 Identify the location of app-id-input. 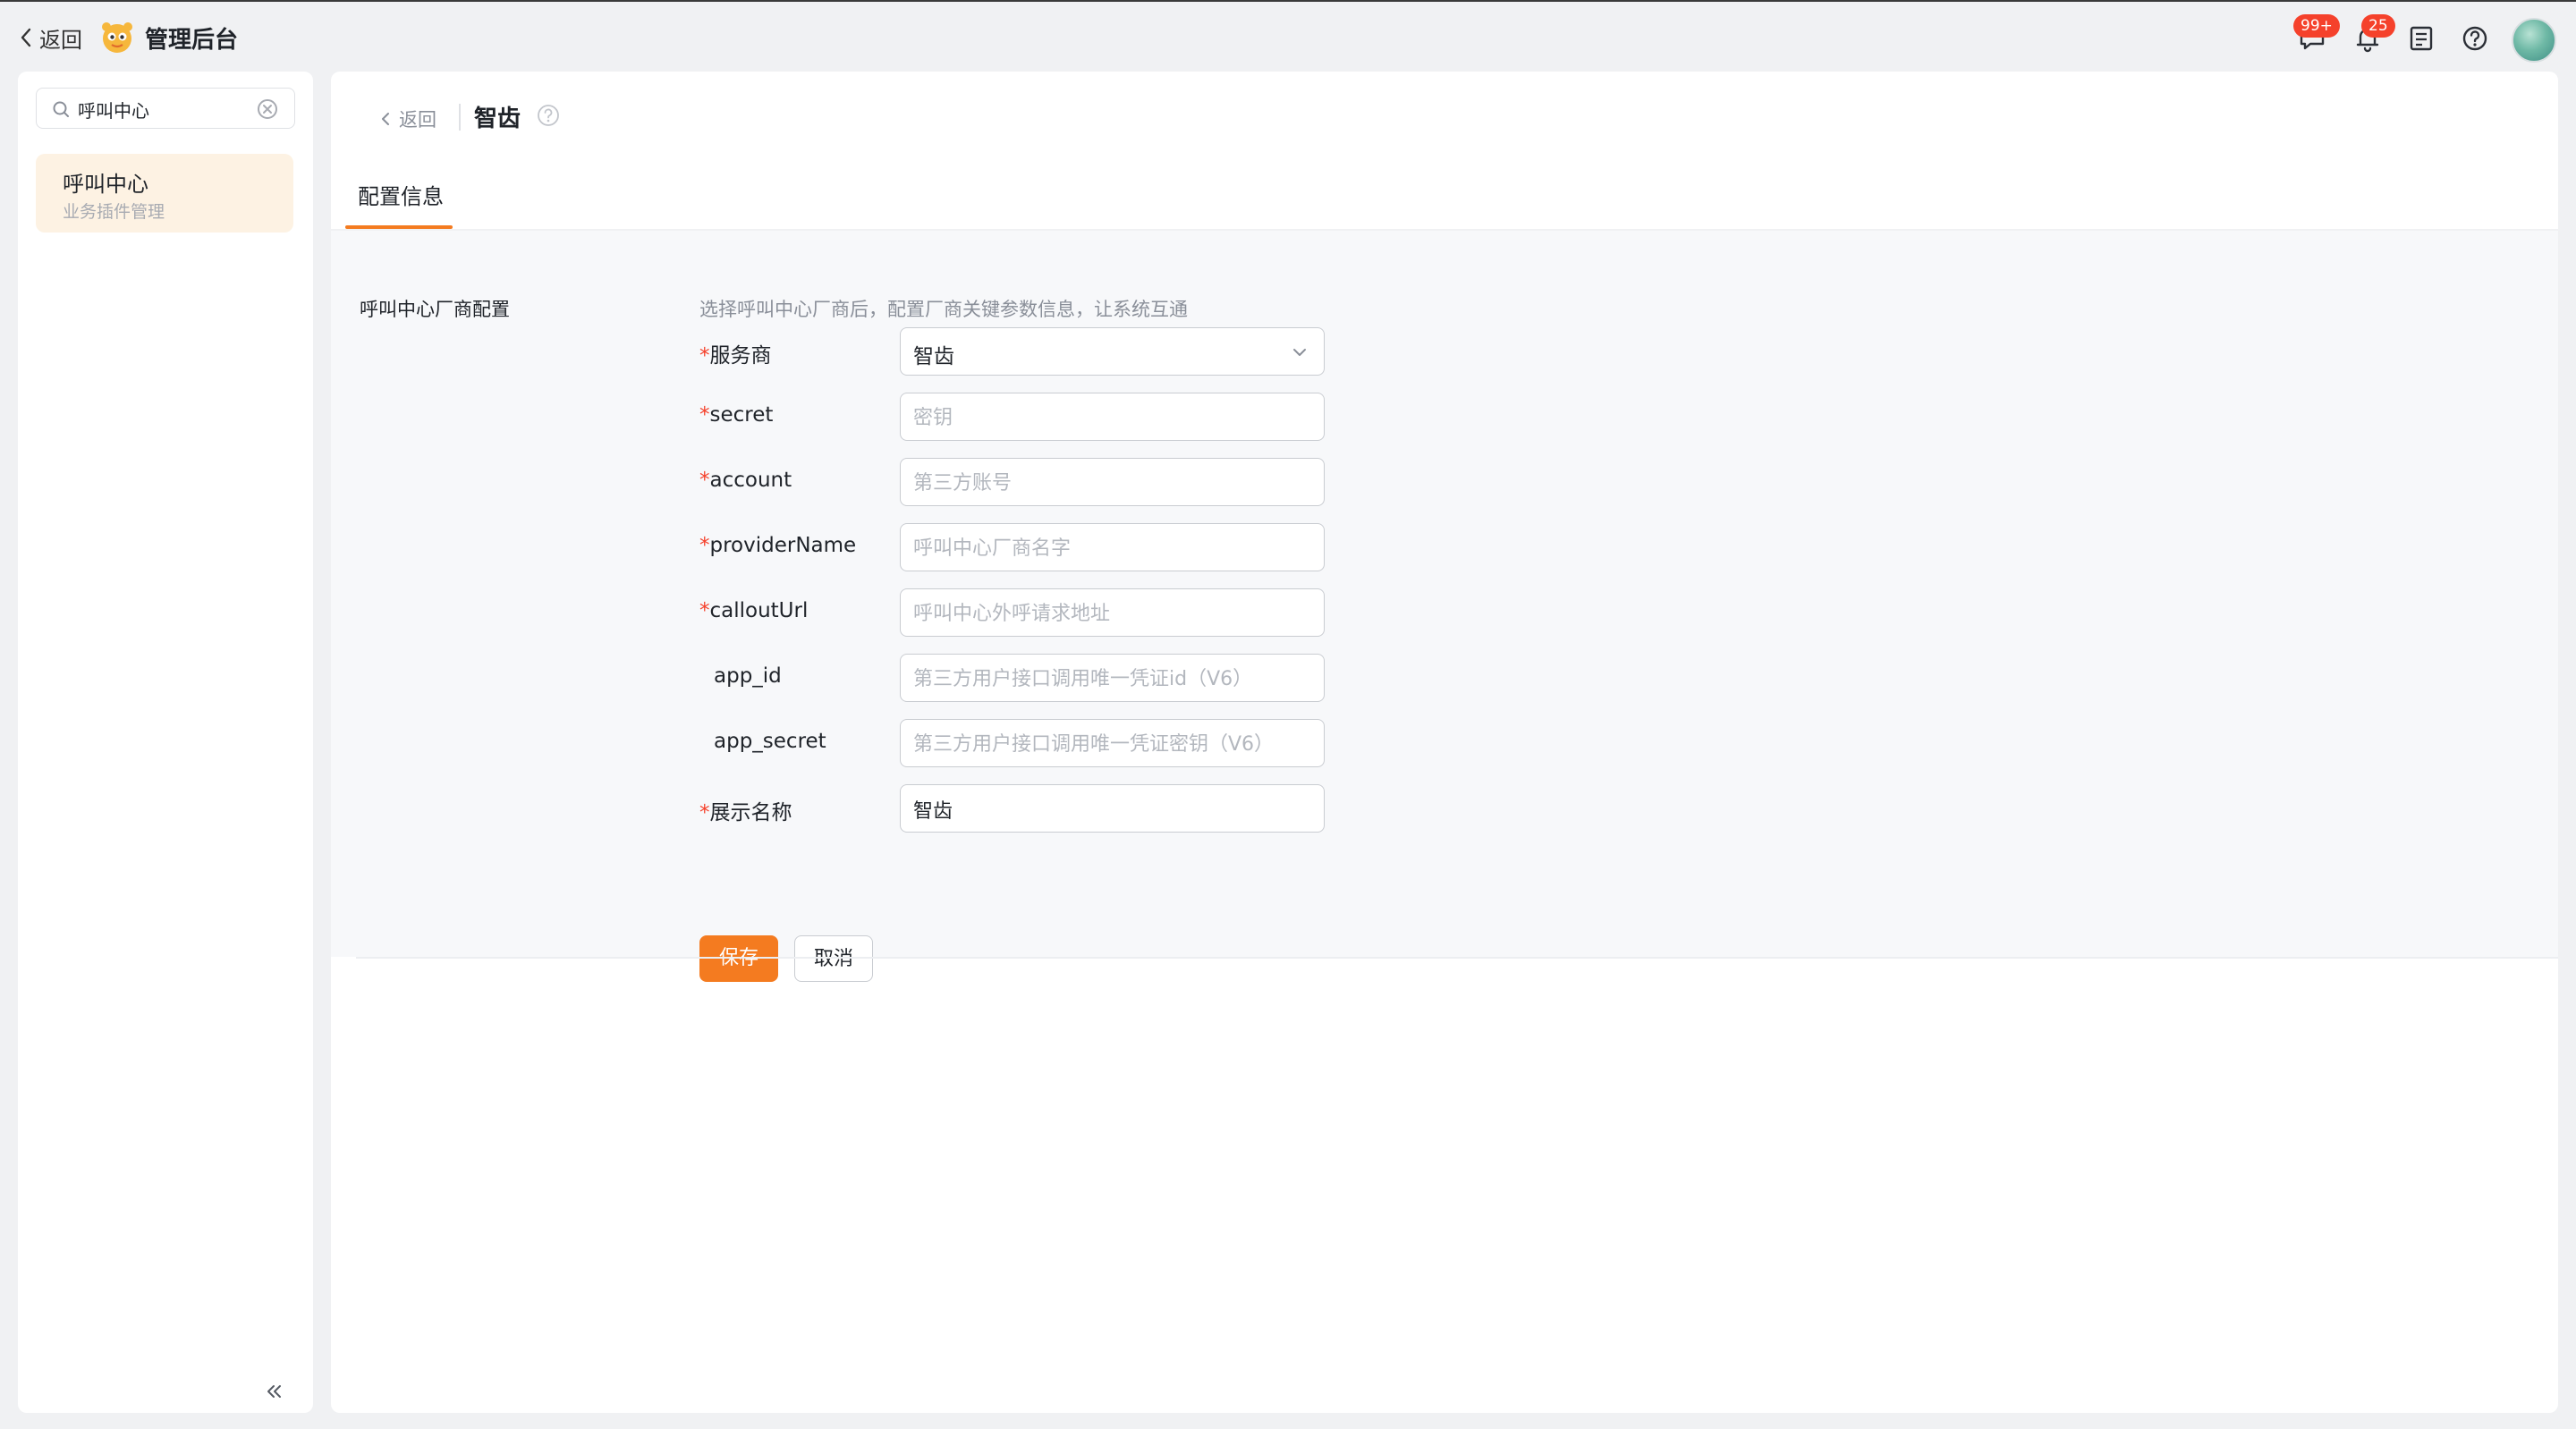
(1110, 679).